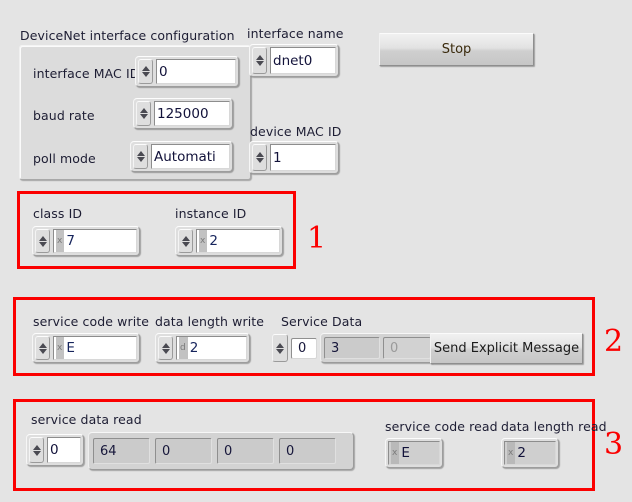 The image size is (632, 502). What do you see at coordinates (407, 348) in the screenshot?
I see `service-data-cell: 0` at bounding box center [407, 348].